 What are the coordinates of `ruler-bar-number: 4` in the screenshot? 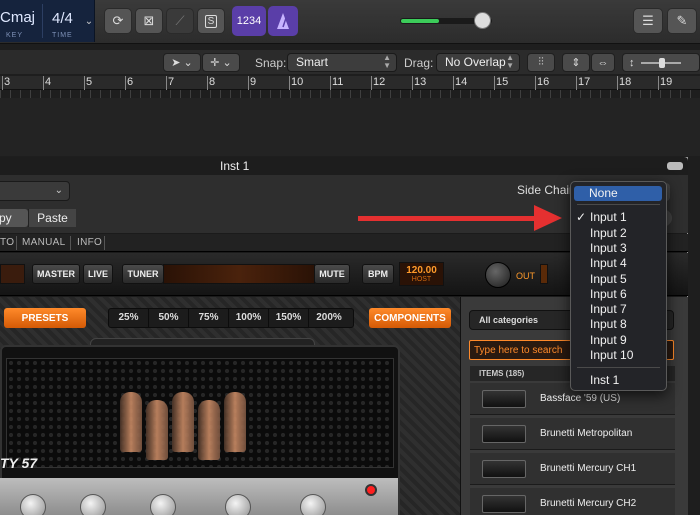 It's located at (48, 82).